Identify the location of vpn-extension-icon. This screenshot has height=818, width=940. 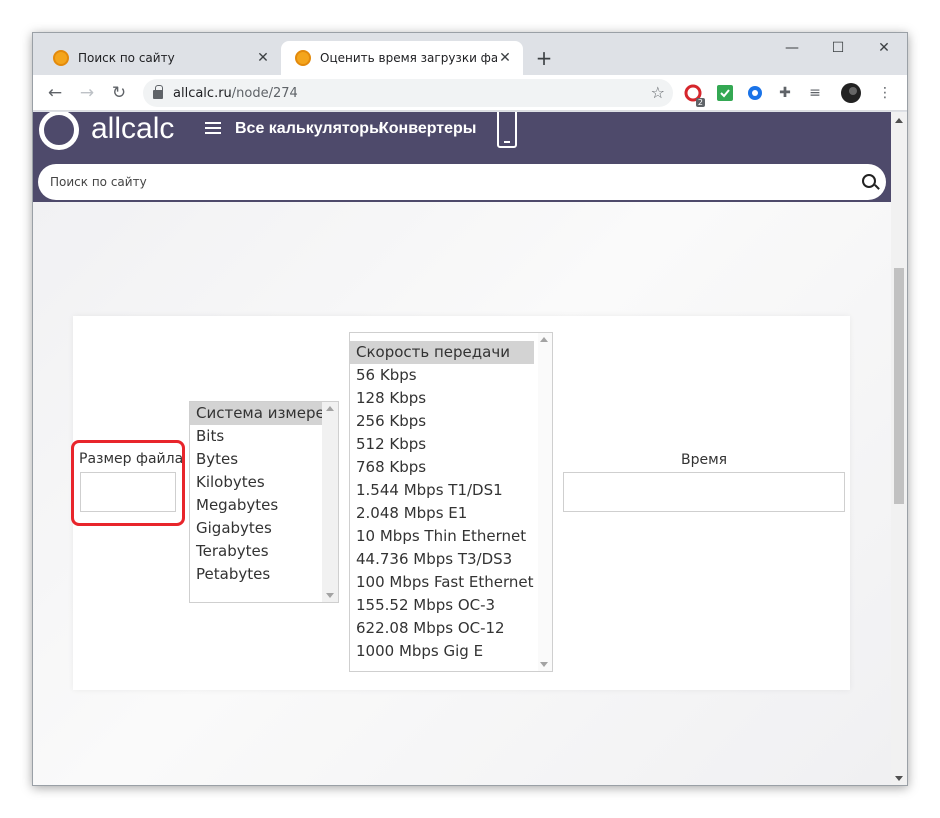
(755, 93).